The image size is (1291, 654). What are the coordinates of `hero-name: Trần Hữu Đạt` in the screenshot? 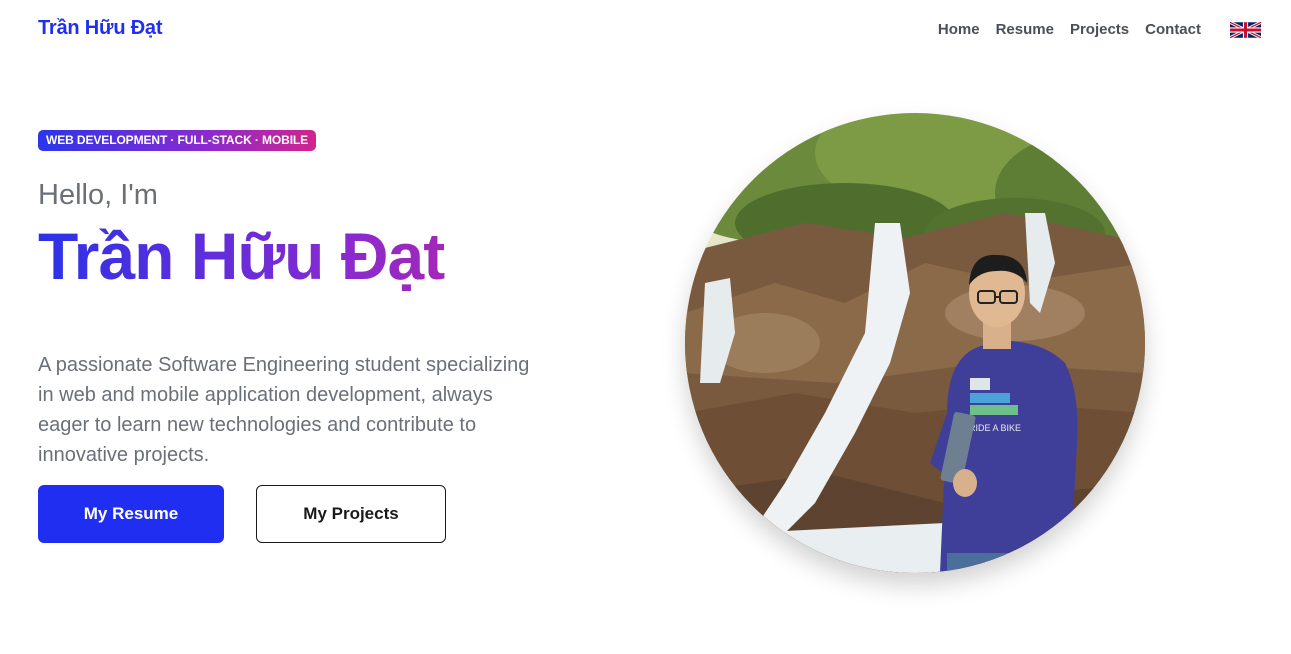 It's located at (318, 256).